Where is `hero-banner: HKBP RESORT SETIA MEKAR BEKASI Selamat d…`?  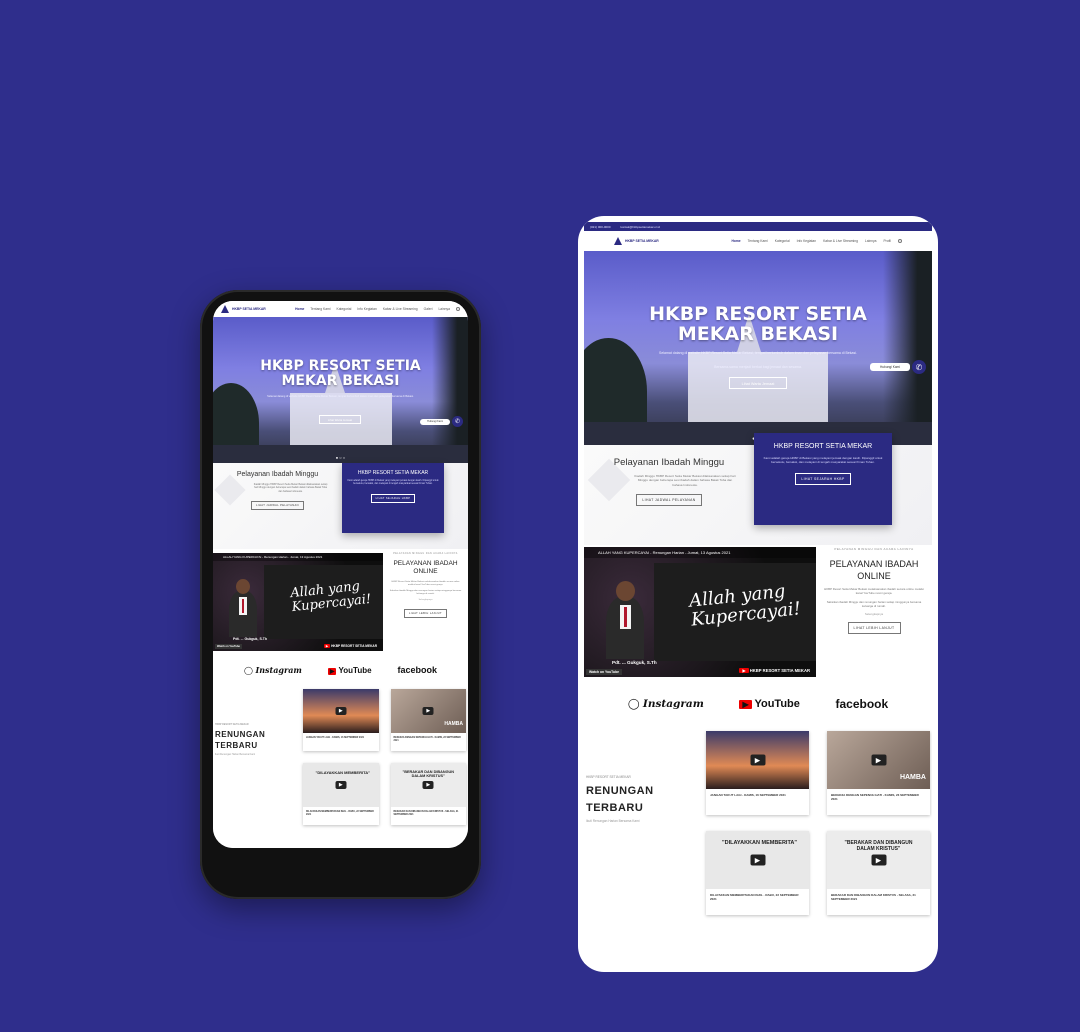
hero-banner: HKBP RESORT SETIA MEKAR BEKASI Selamat d… is located at coordinates (340, 390).